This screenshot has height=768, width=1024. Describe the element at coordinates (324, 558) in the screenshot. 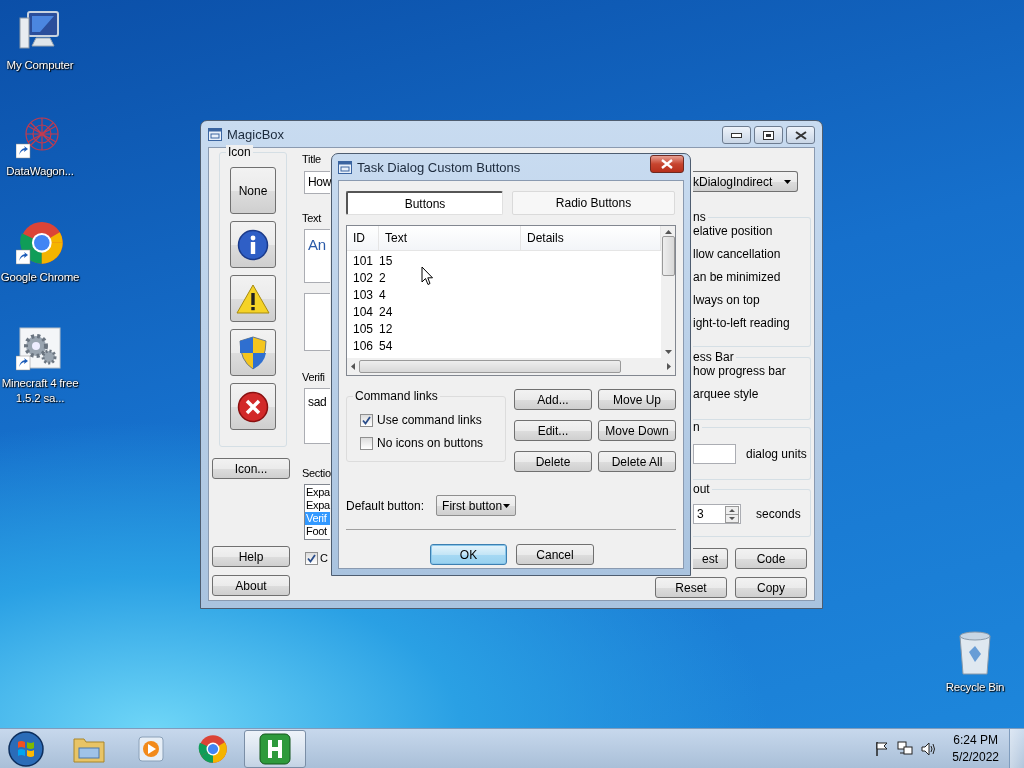

I see `checkbox-label: C` at that location.